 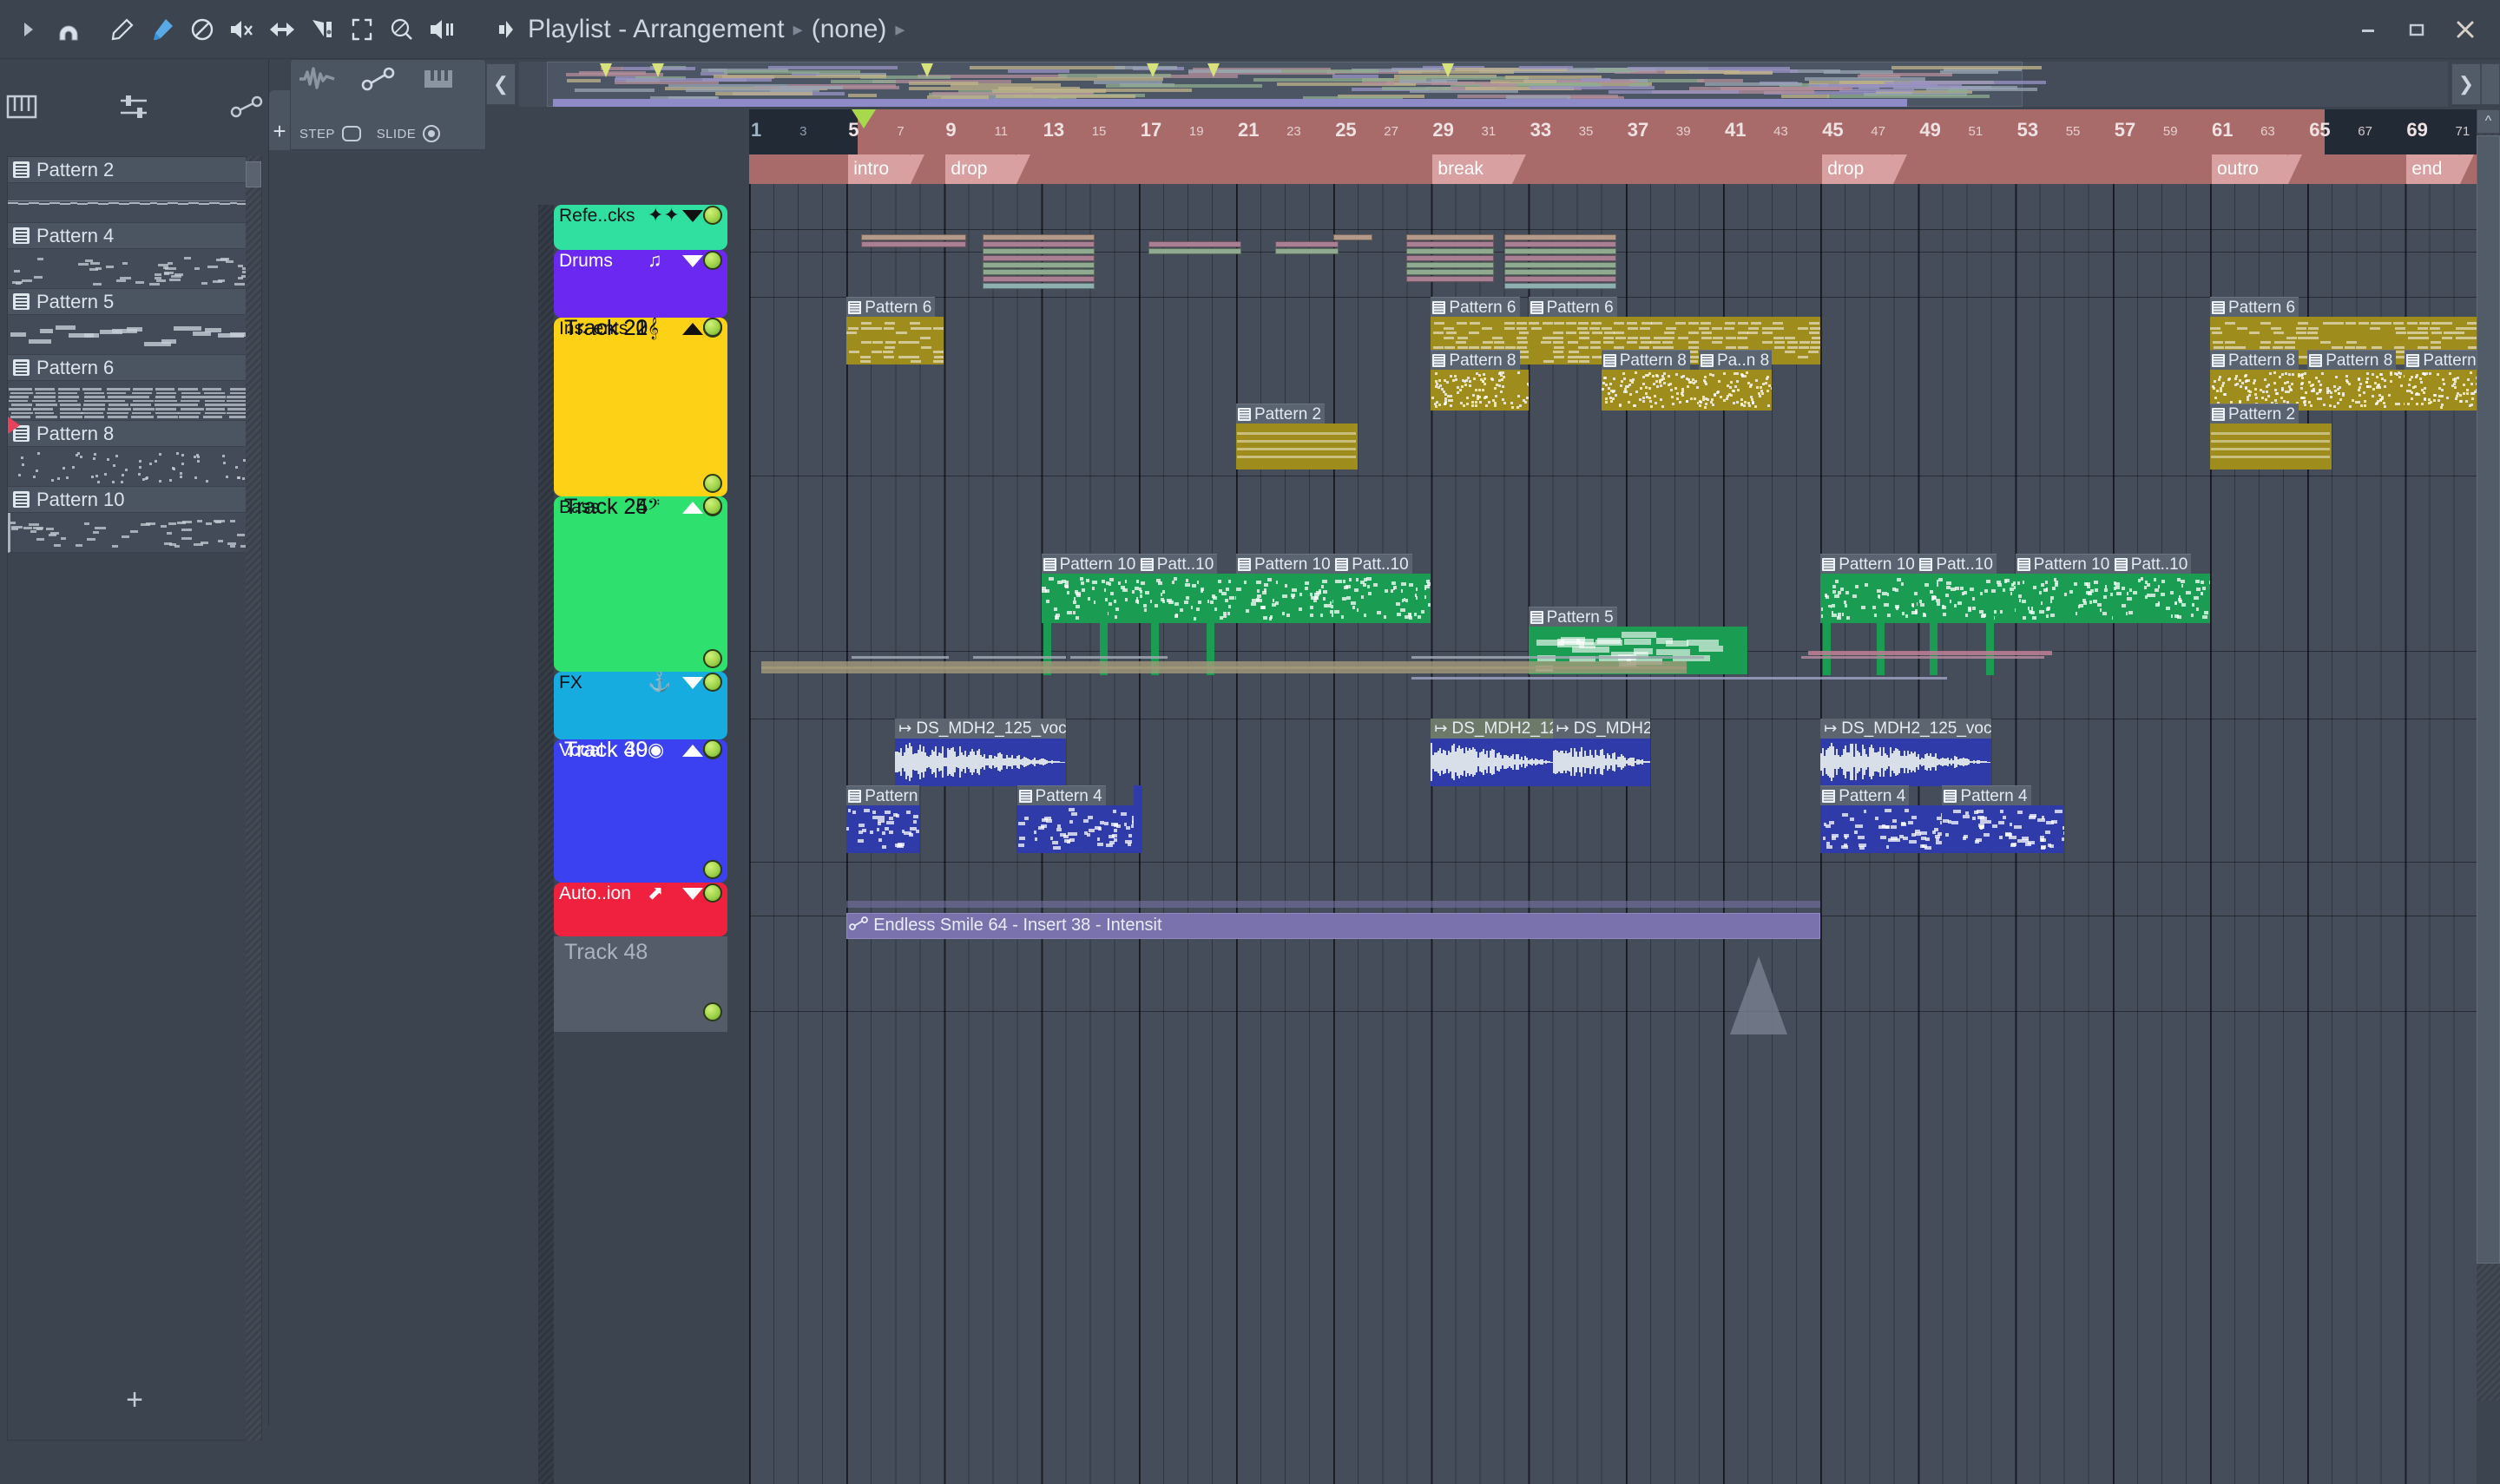 I want to click on clip-label: Pattern 5, so click(x=1573, y=617).